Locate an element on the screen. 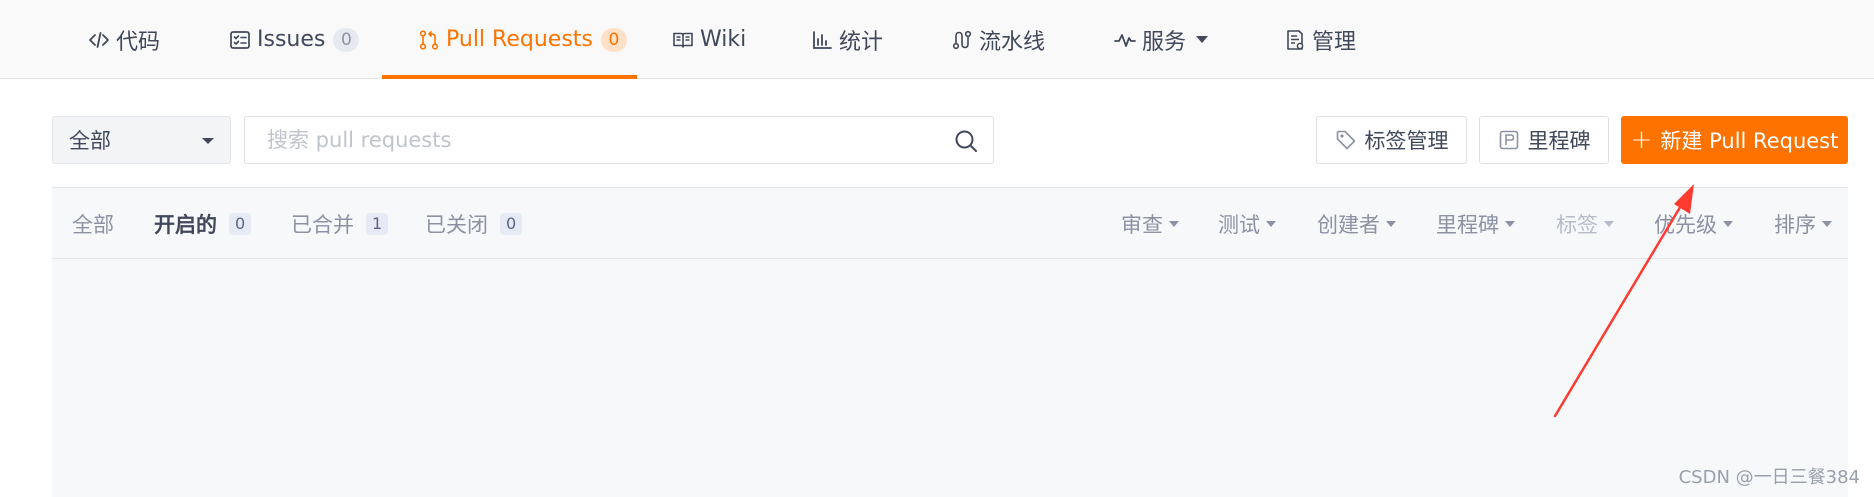 The image size is (1874, 497). tag-icon is located at coordinates (1345, 140).